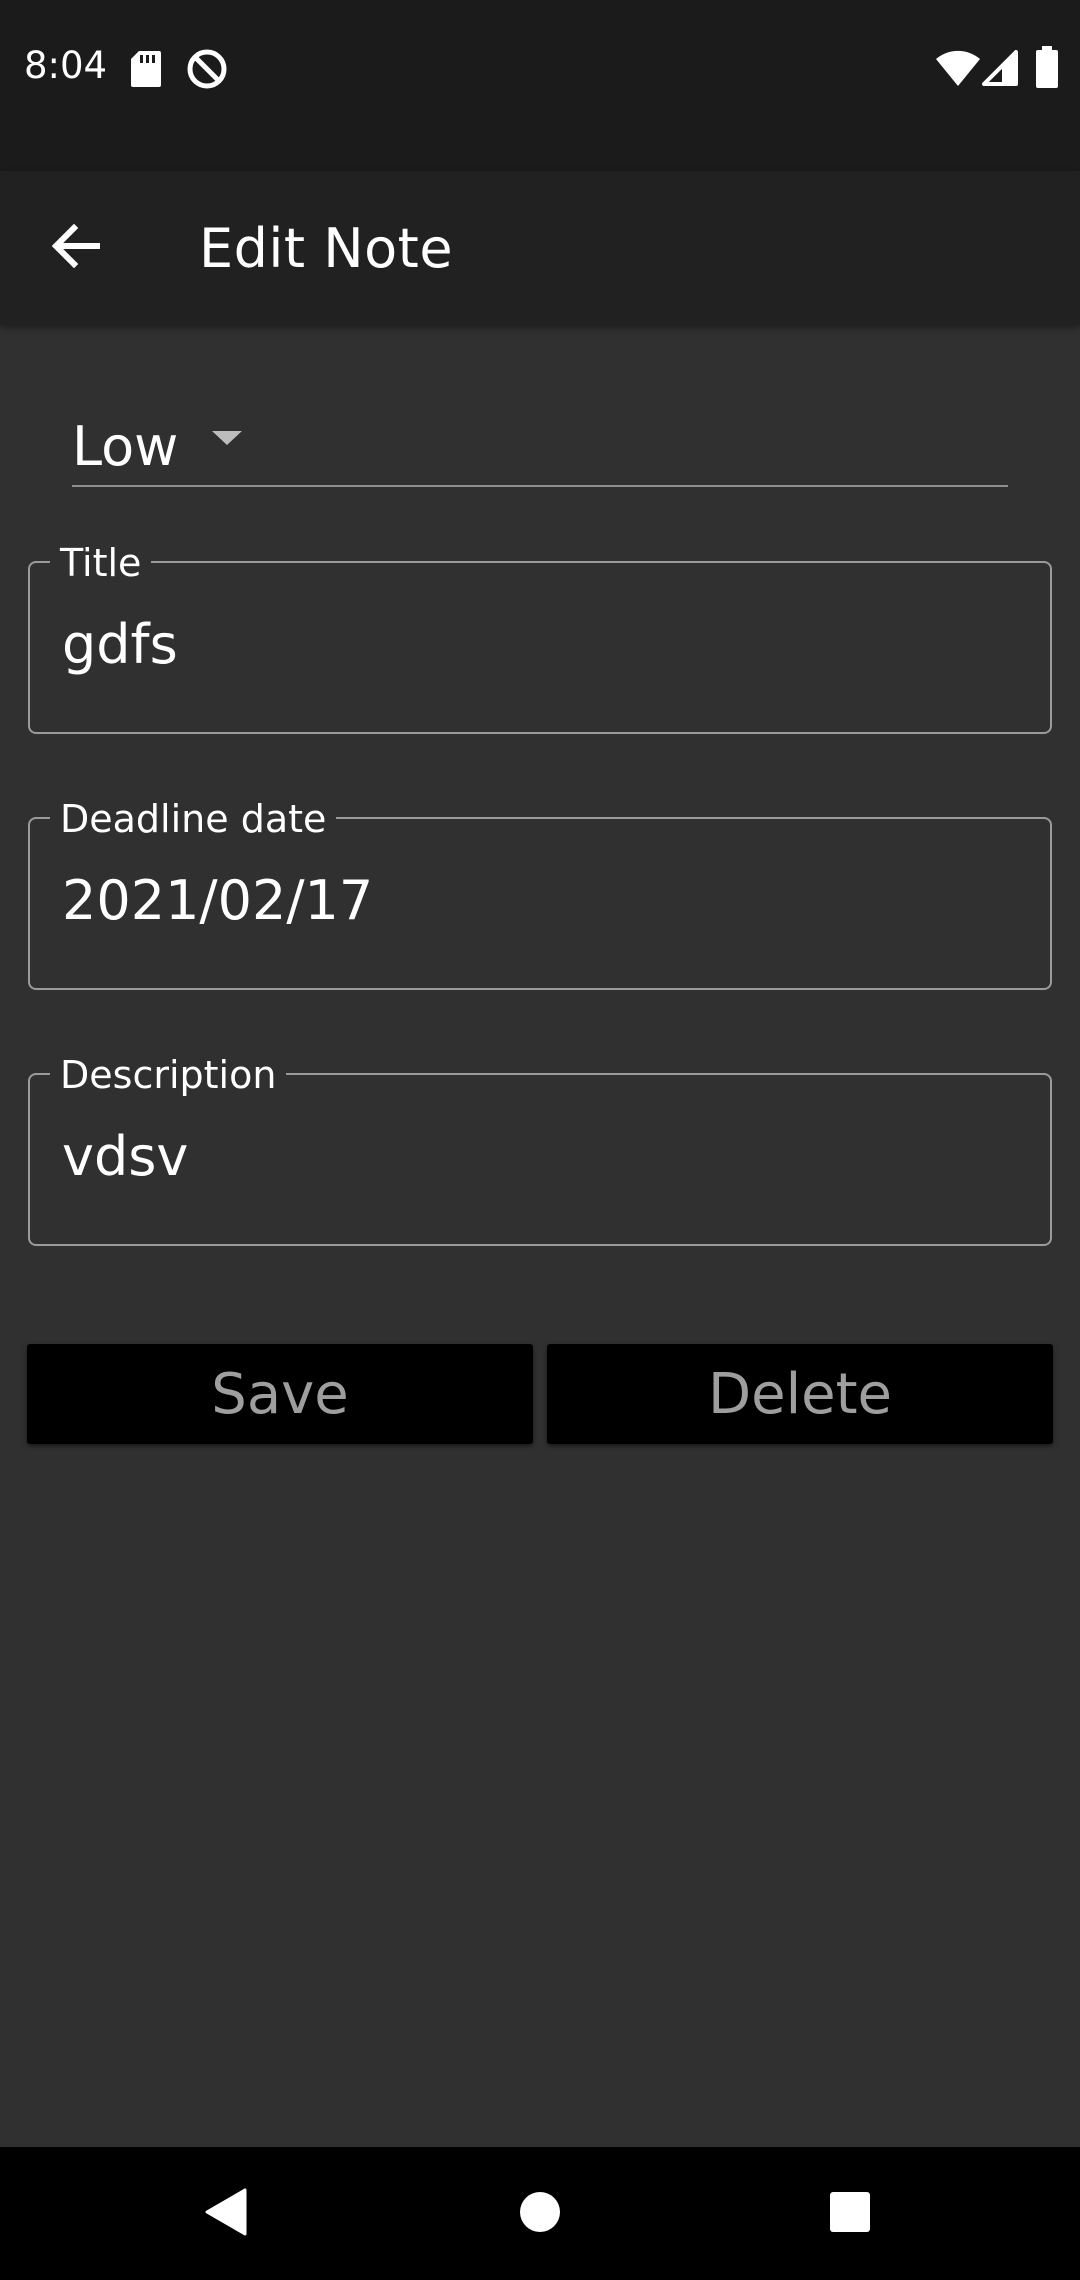 This screenshot has height=2280, width=1080. What do you see at coordinates (280, 1394) in the screenshot?
I see `save-button: Save` at bounding box center [280, 1394].